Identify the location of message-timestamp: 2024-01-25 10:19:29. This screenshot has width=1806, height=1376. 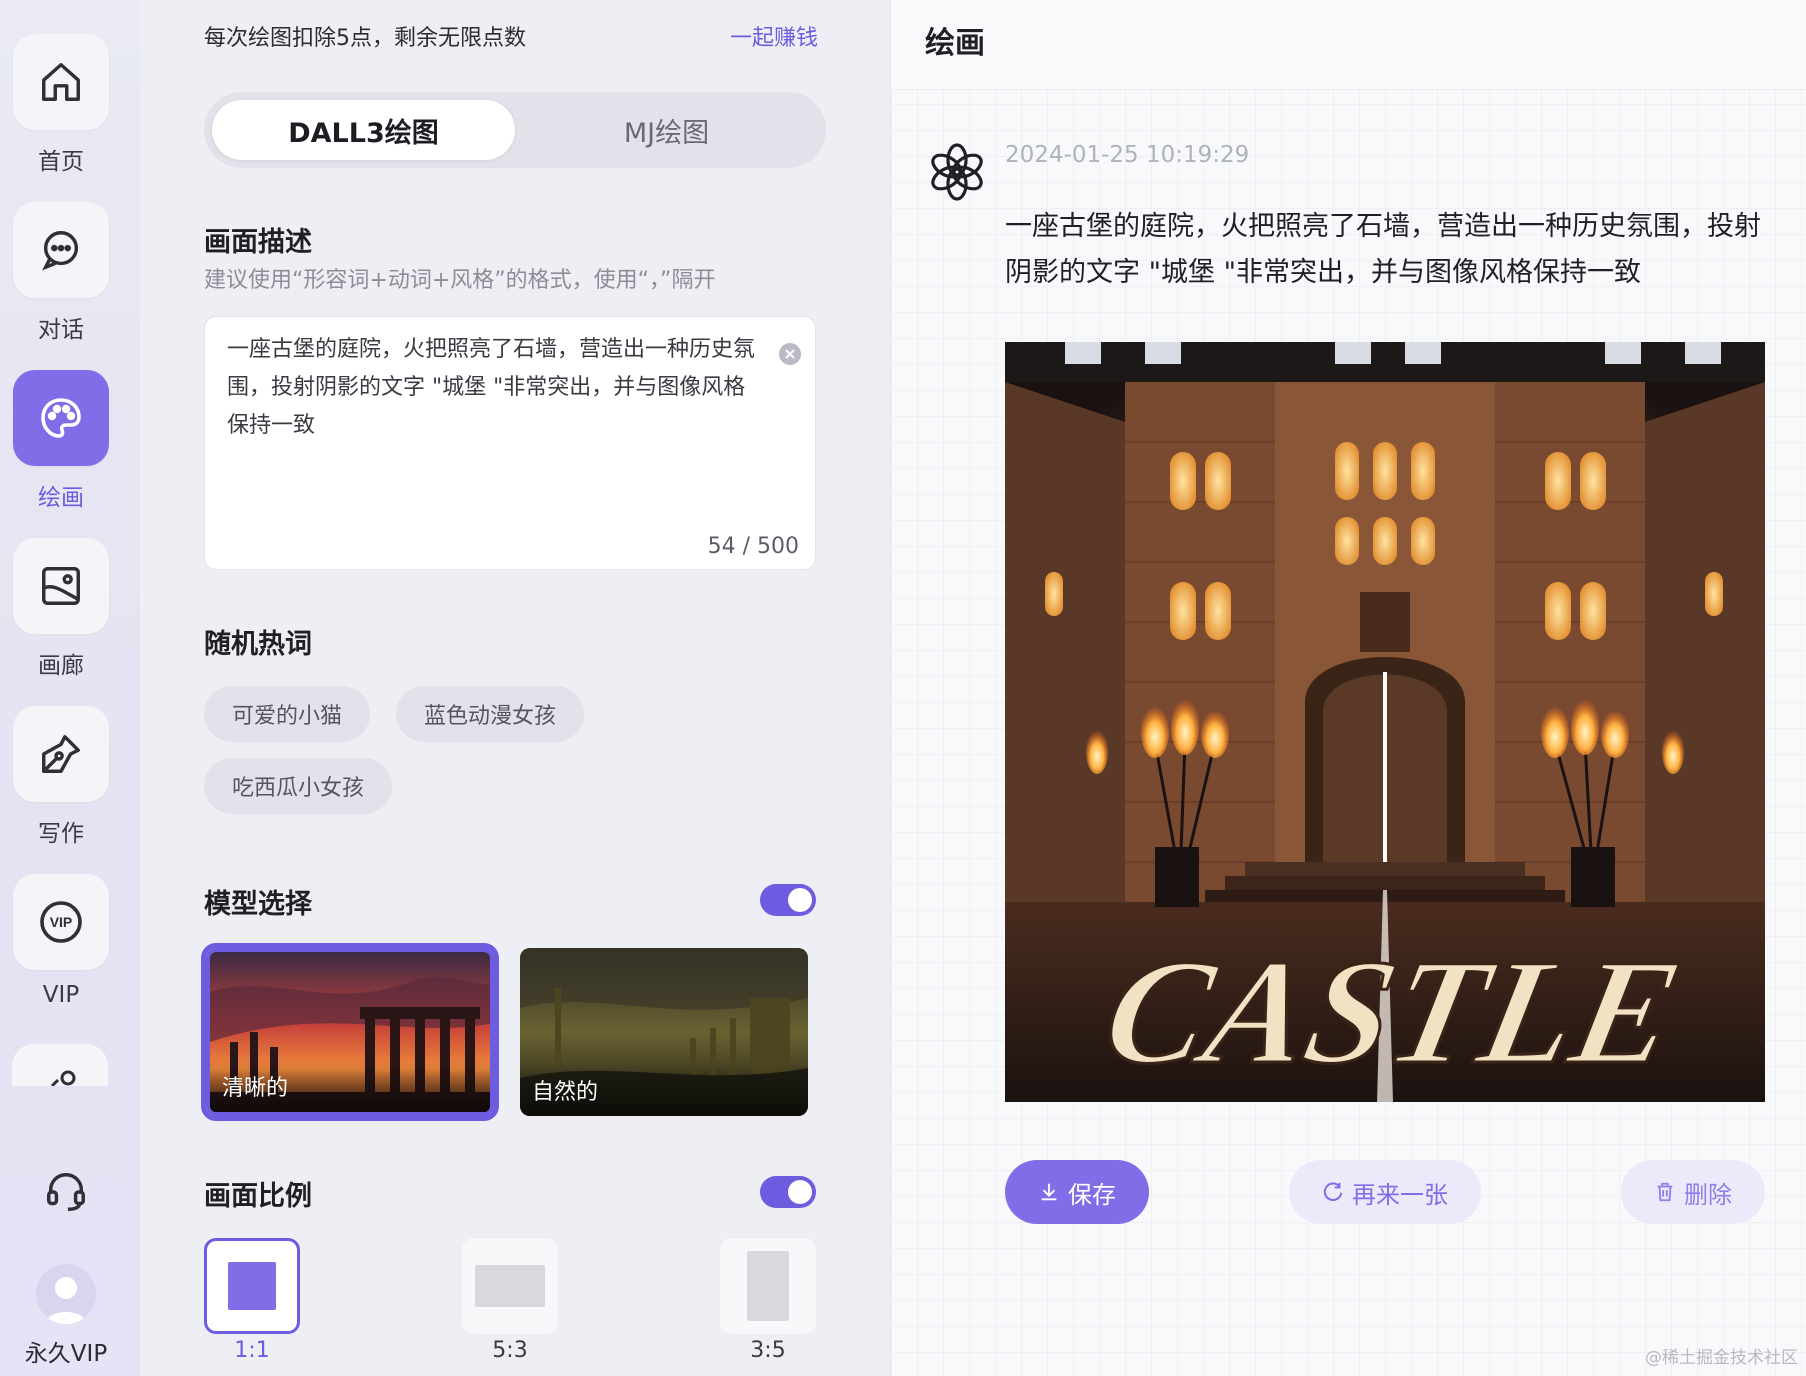
(1127, 155).